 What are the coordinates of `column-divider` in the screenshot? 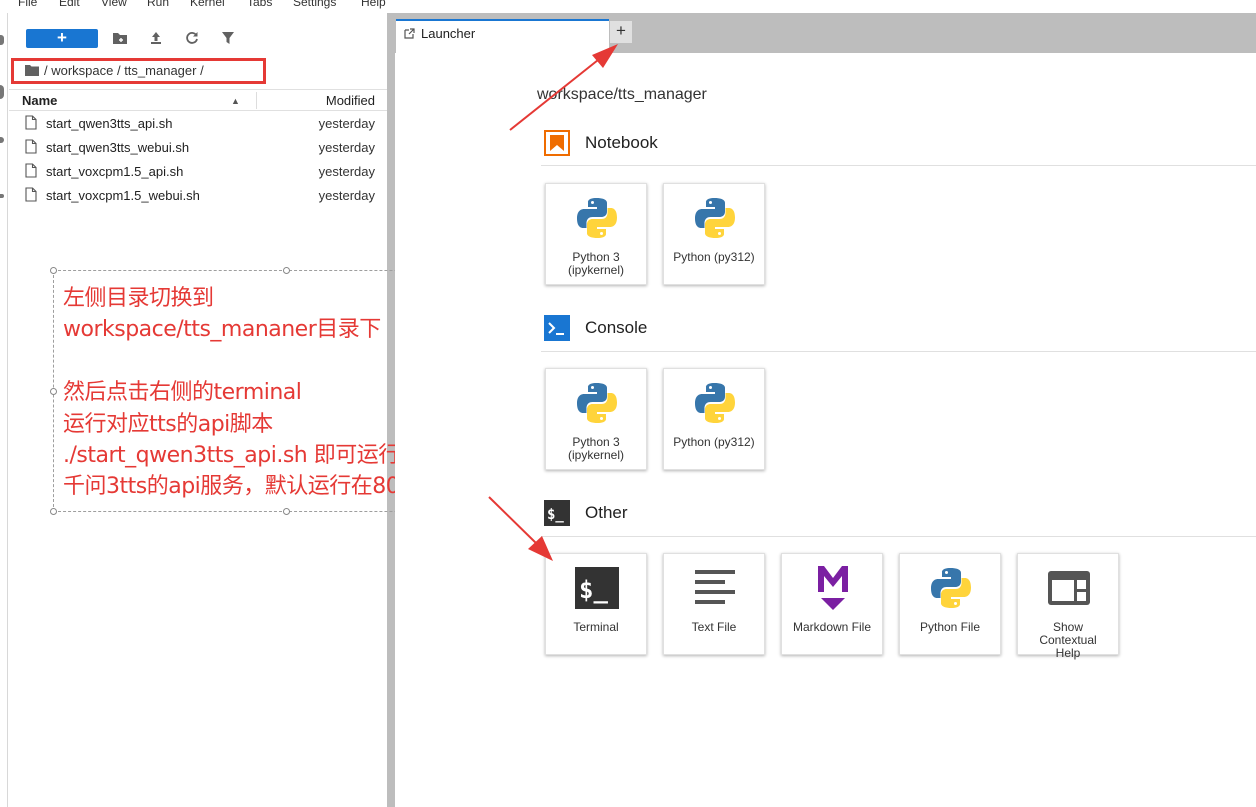 It's located at (256, 100).